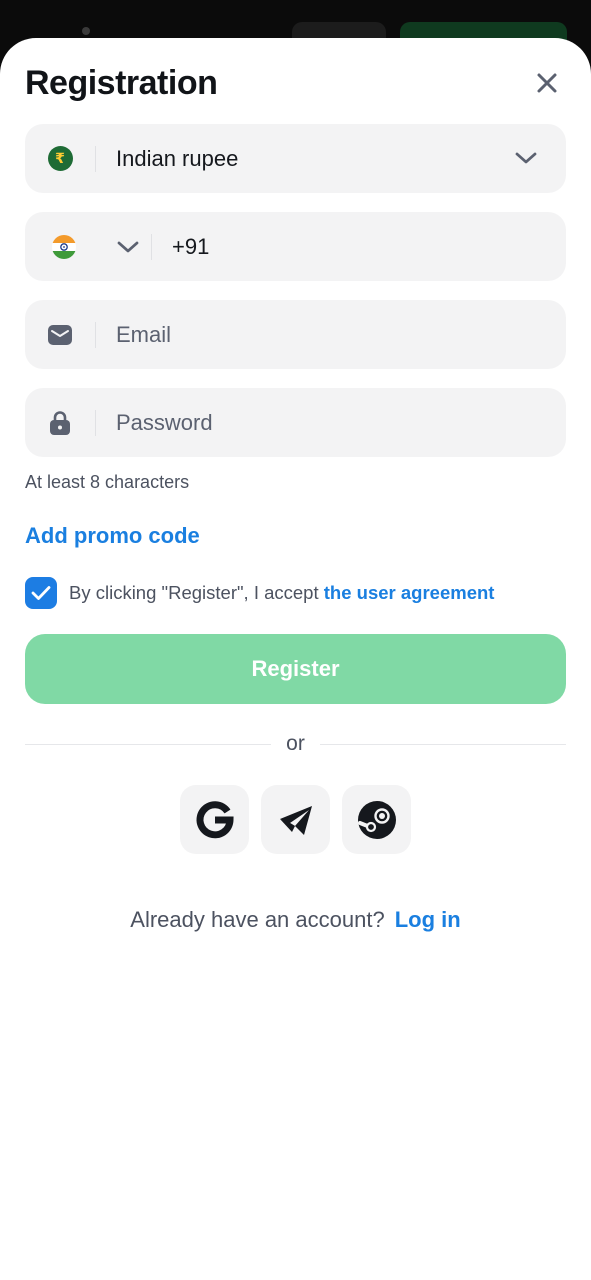  What do you see at coordinates (295, 158) in the screenshot?
I see `currency-select: ₹ Indian rupee` at bounding box center [295, 158].